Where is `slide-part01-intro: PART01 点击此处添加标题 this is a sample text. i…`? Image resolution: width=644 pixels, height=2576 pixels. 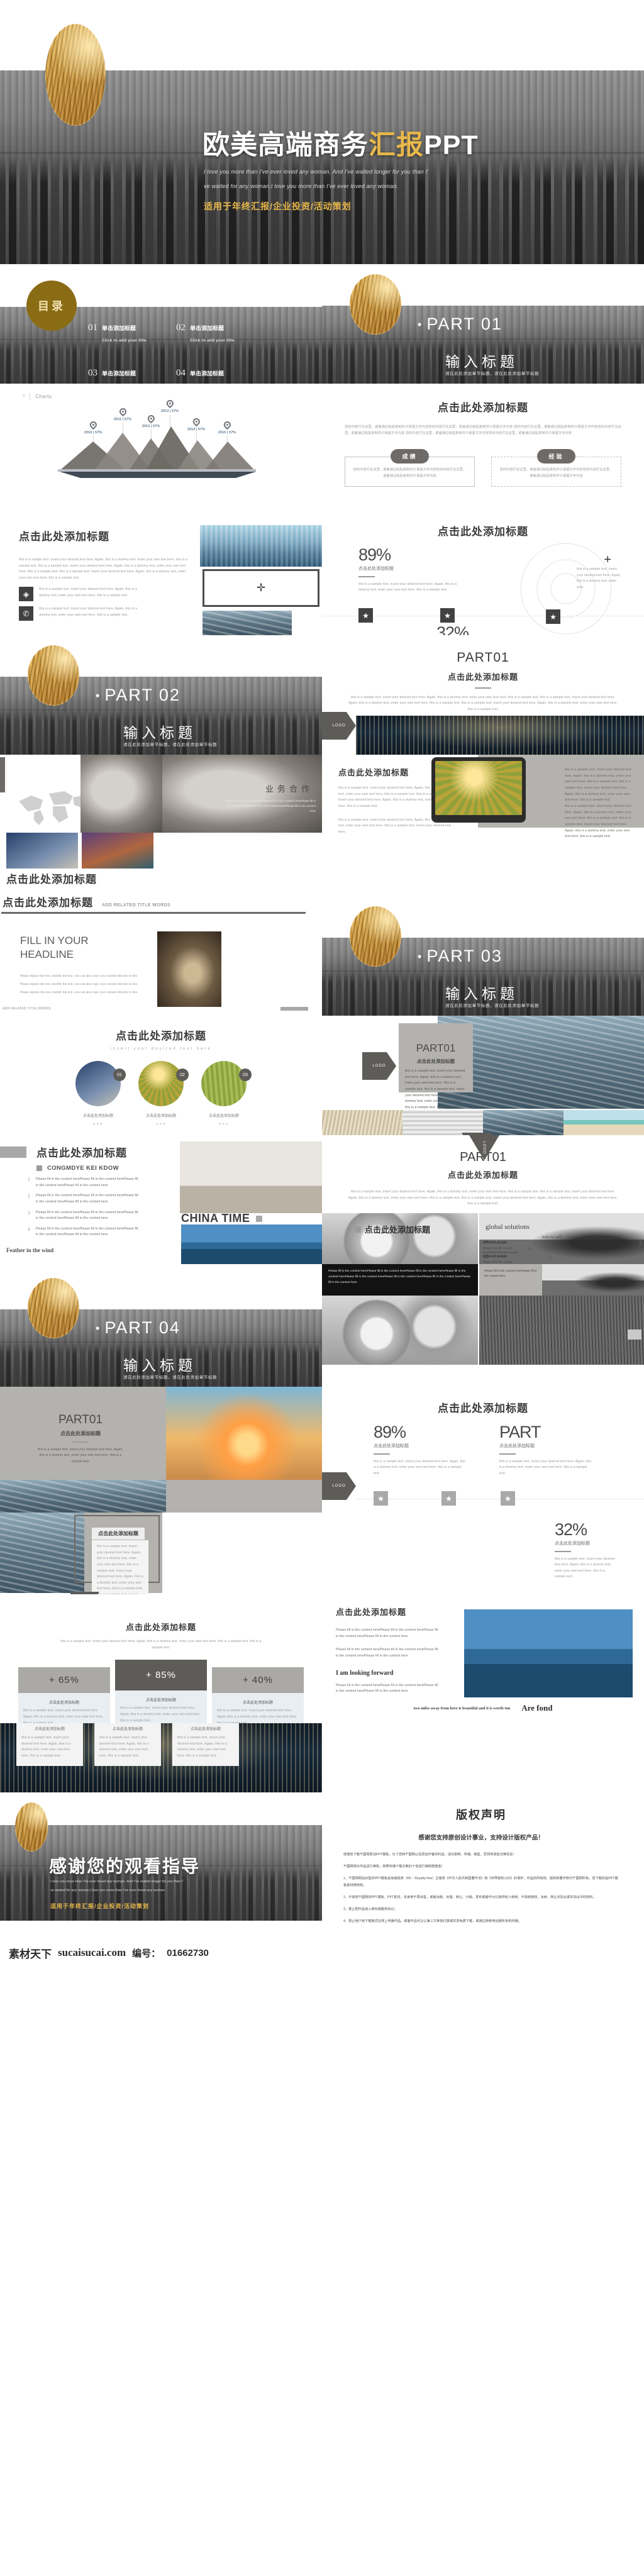 slide-part01-intro: PART01 点击此处添加标题 this is a sample text. i… is located at coordinates (483, 695).